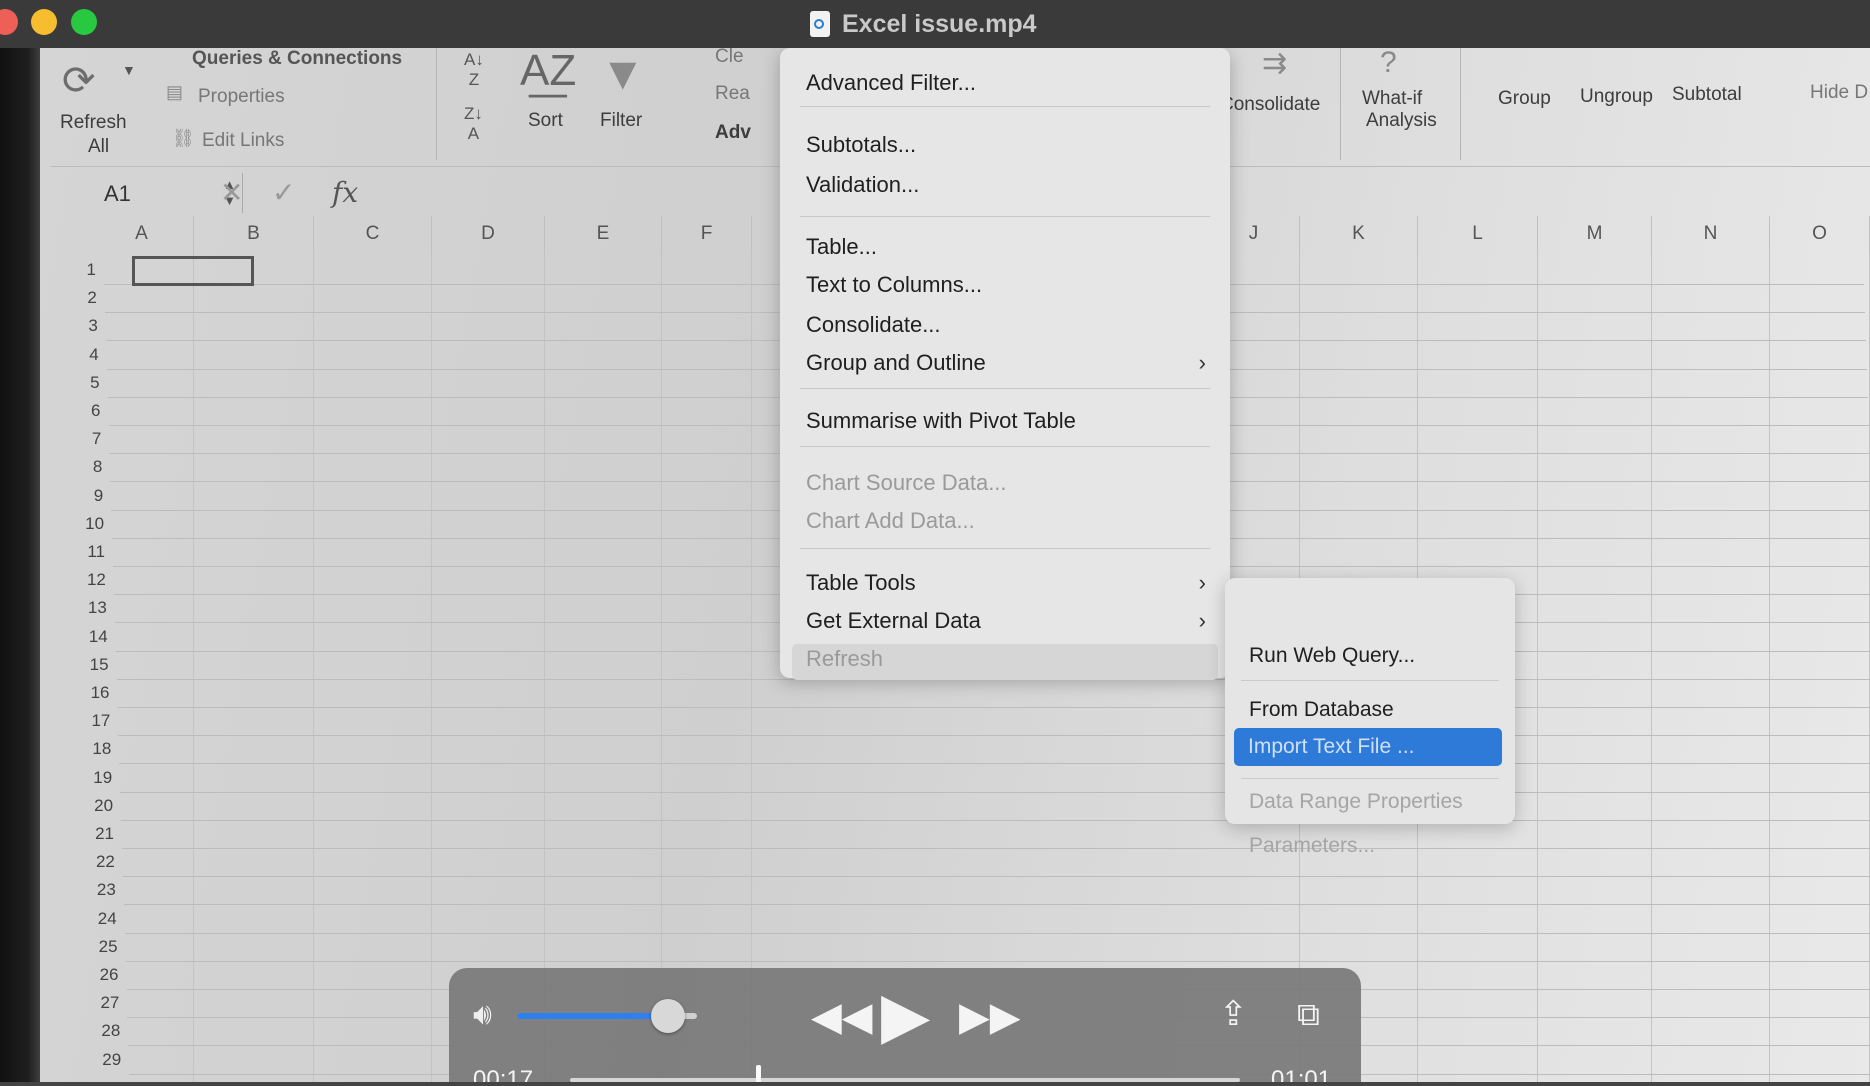 The width and height of the screenshot is (1870, 1086). Describe the element at coordinates (9, 22) in the screenshot. I see `close-window-button` at that location.